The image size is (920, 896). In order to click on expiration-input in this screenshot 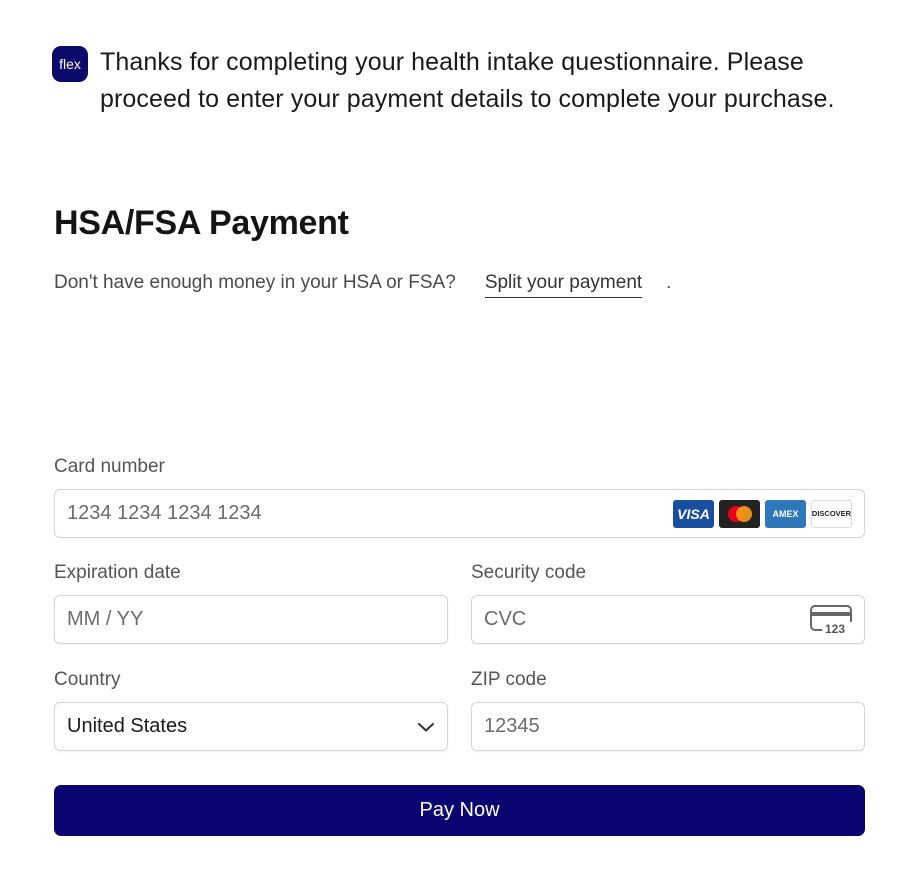, I will do `click(251, 619)`.